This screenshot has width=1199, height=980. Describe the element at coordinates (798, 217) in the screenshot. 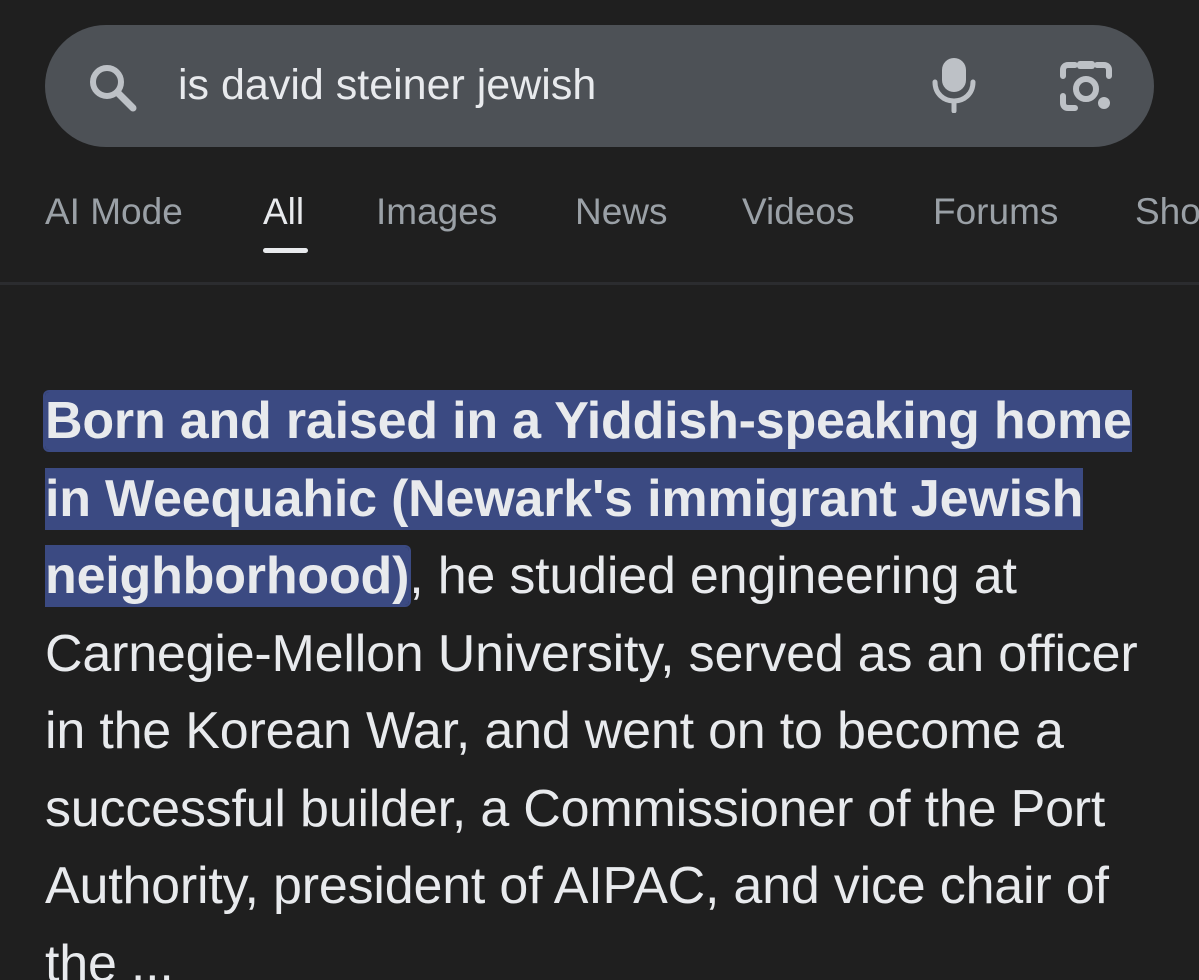

I see `tab-videos: Videos` at that location.